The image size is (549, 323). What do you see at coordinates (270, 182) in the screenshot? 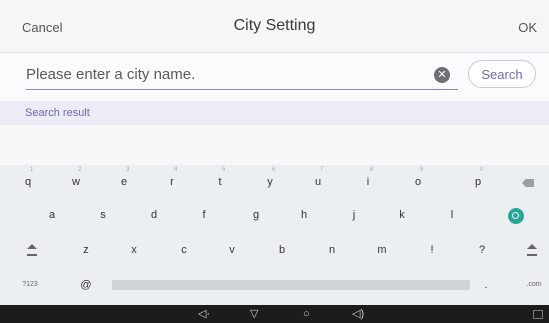
I see `key-y: y6` at bounding box center [270, 182].